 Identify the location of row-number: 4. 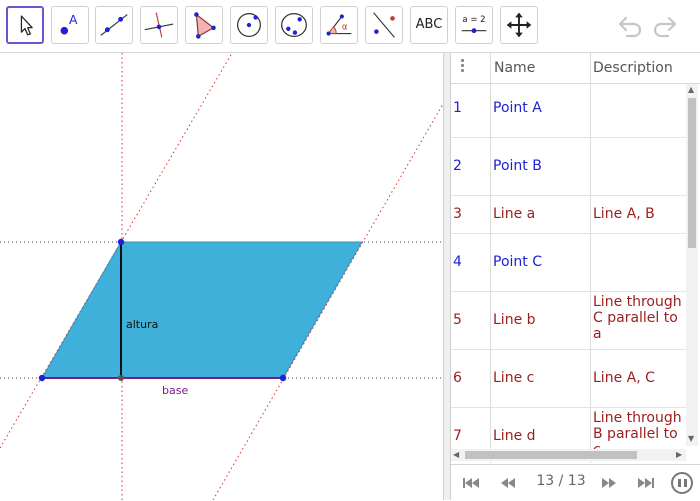
(457, 262).